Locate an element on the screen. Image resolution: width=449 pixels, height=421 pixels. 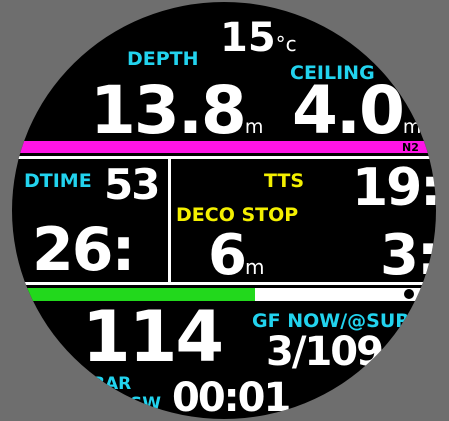
ceiling-unit: m is located at coordinates (412, 127).